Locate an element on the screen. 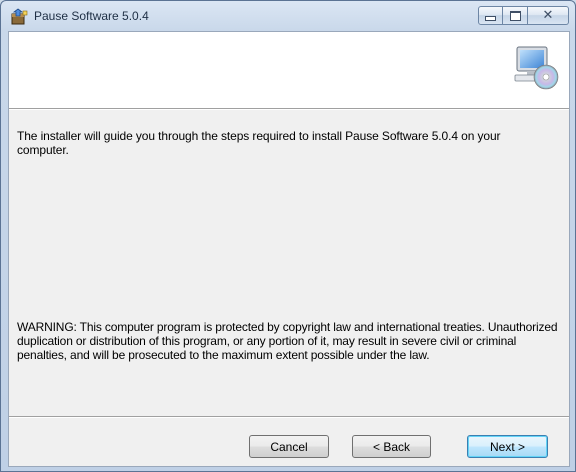 The height and width of the screenshot is (472, 576). window-title: Pause Software 5.0.4 is located at coordinates (91, 16).